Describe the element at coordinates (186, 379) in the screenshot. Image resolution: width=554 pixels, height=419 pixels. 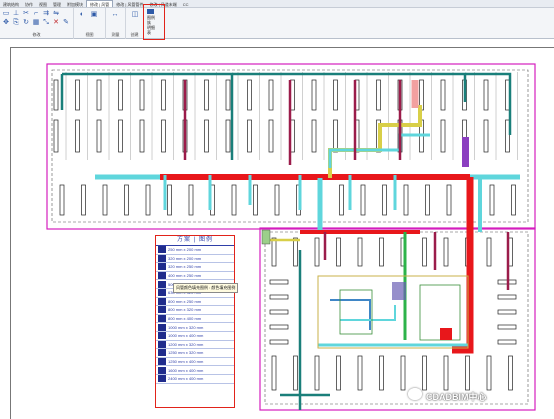
I see `legend-label: 2400 mm x 400 mm` at that location.